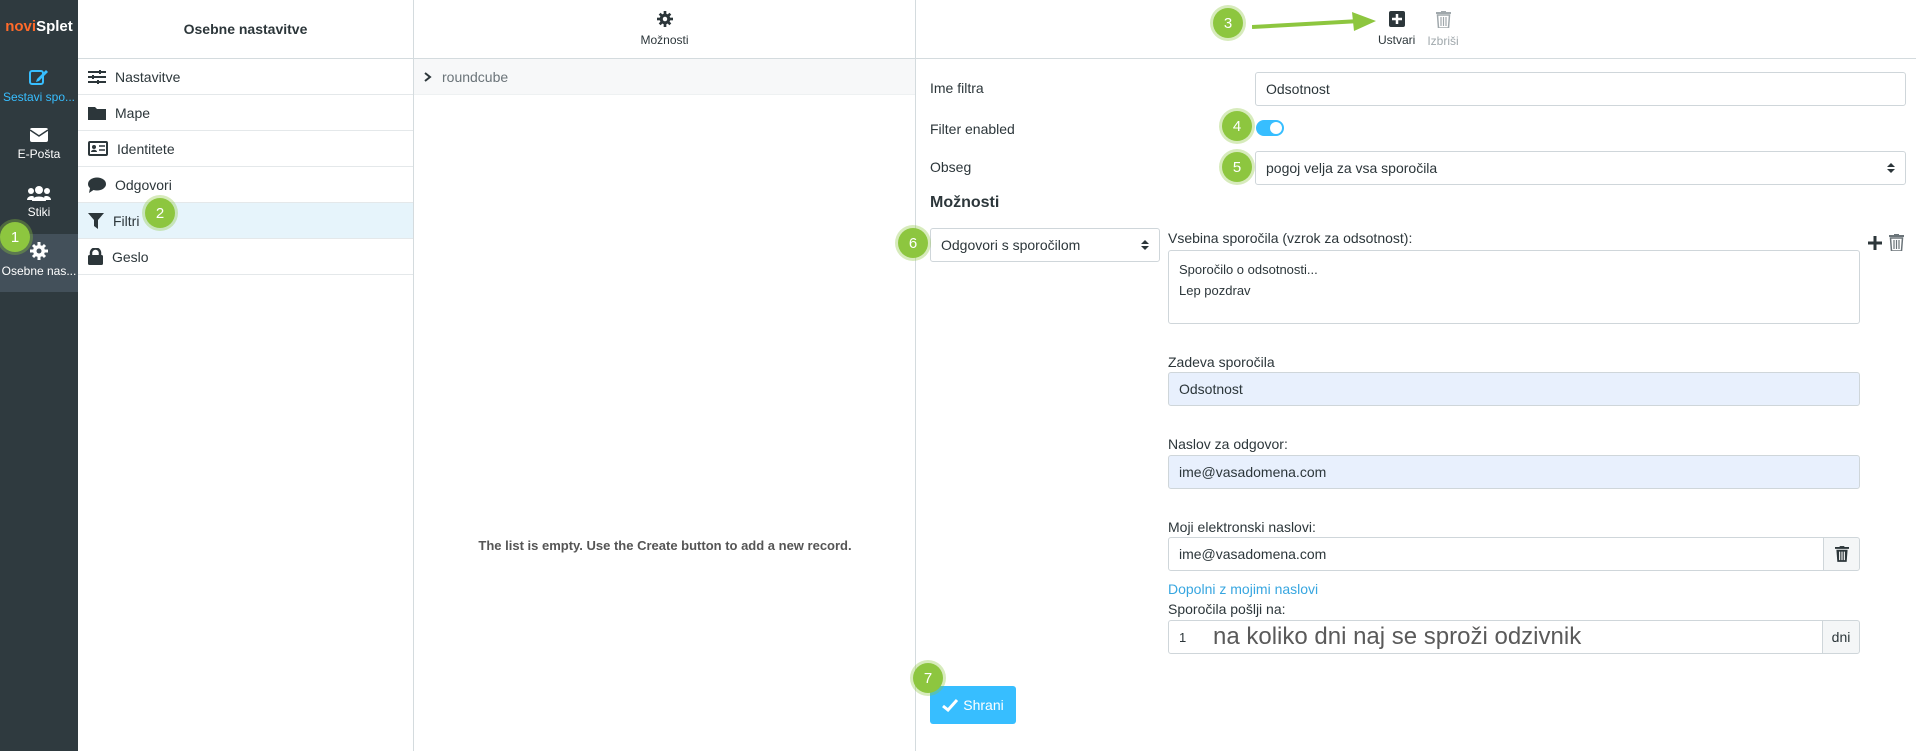 This screenshot has width=1916, height=751. Describe the element at coordinates (1496, 554) in the screenshot. I see `my-addresses-input: ime@vasadomena.com` at that location.